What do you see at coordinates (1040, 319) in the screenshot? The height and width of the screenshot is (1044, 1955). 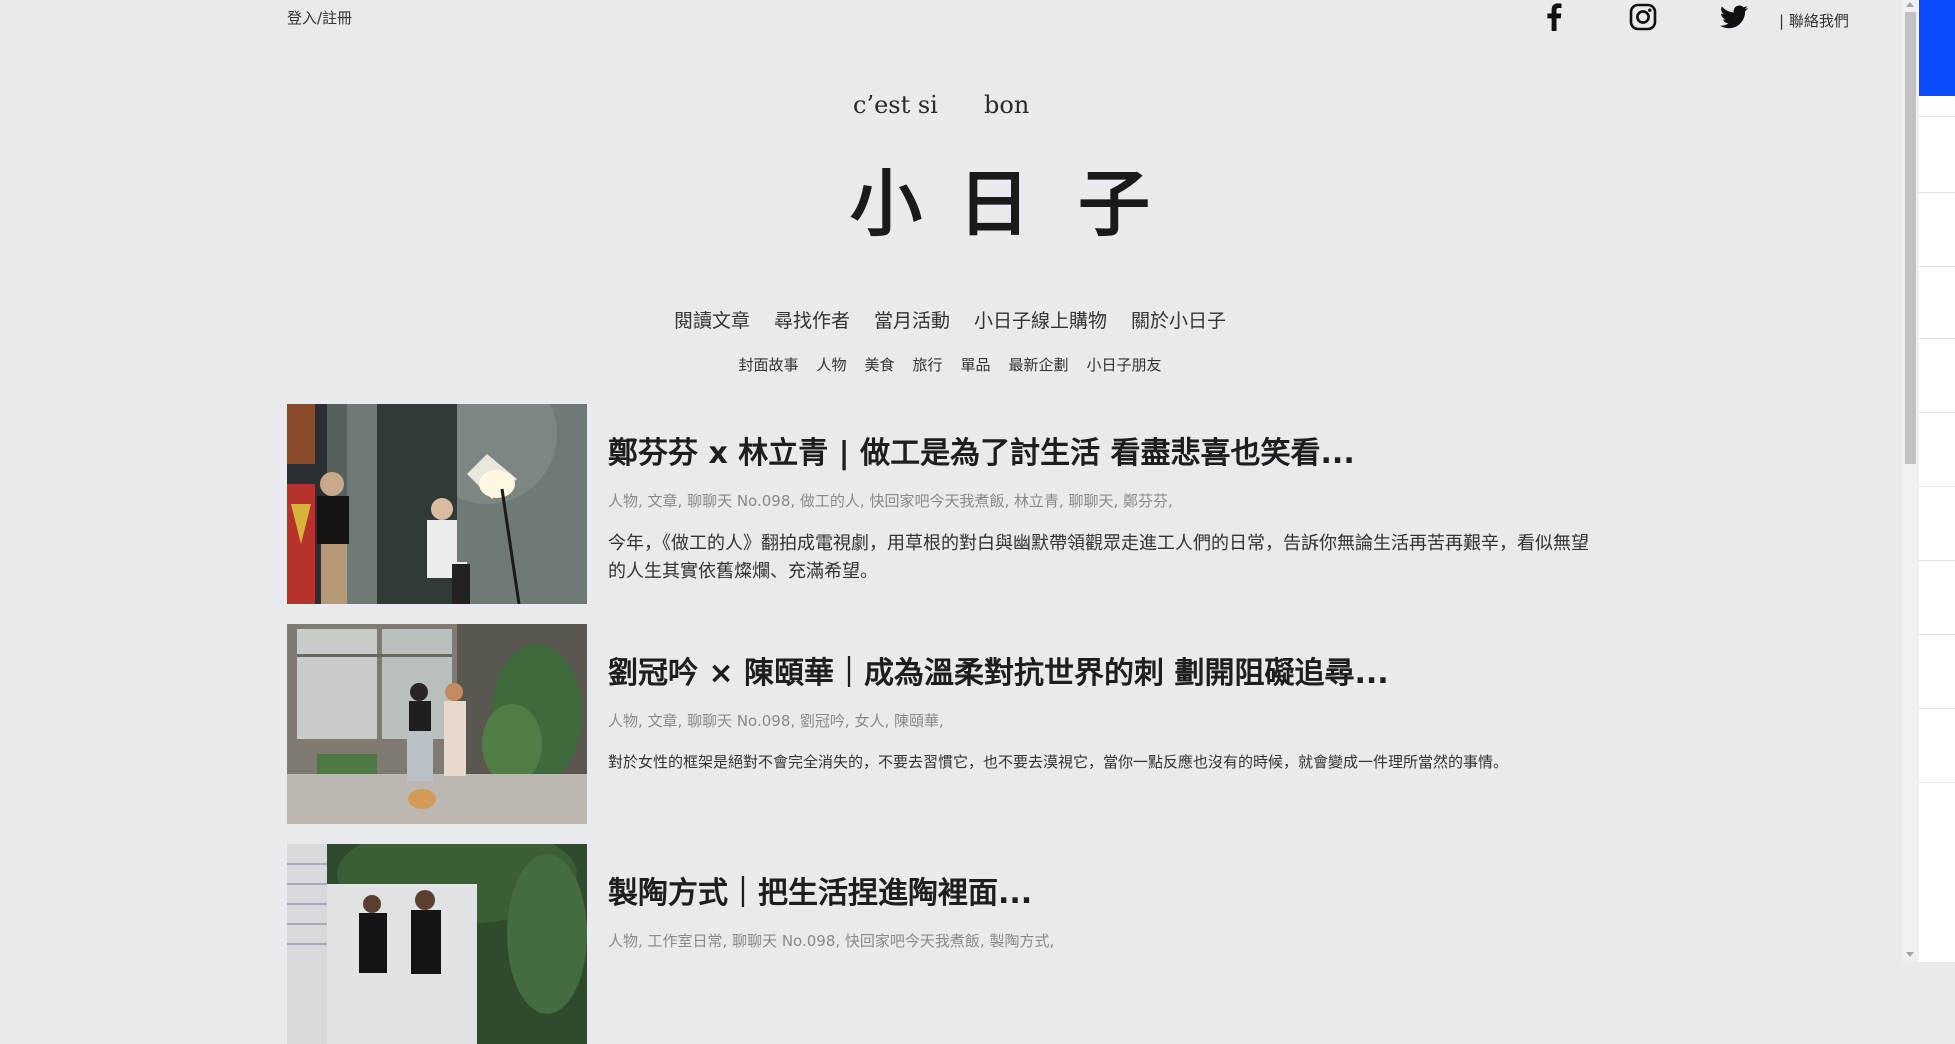 I see `nav-online-shop: 小日子線上購物` at bounding box center [1040, 319].